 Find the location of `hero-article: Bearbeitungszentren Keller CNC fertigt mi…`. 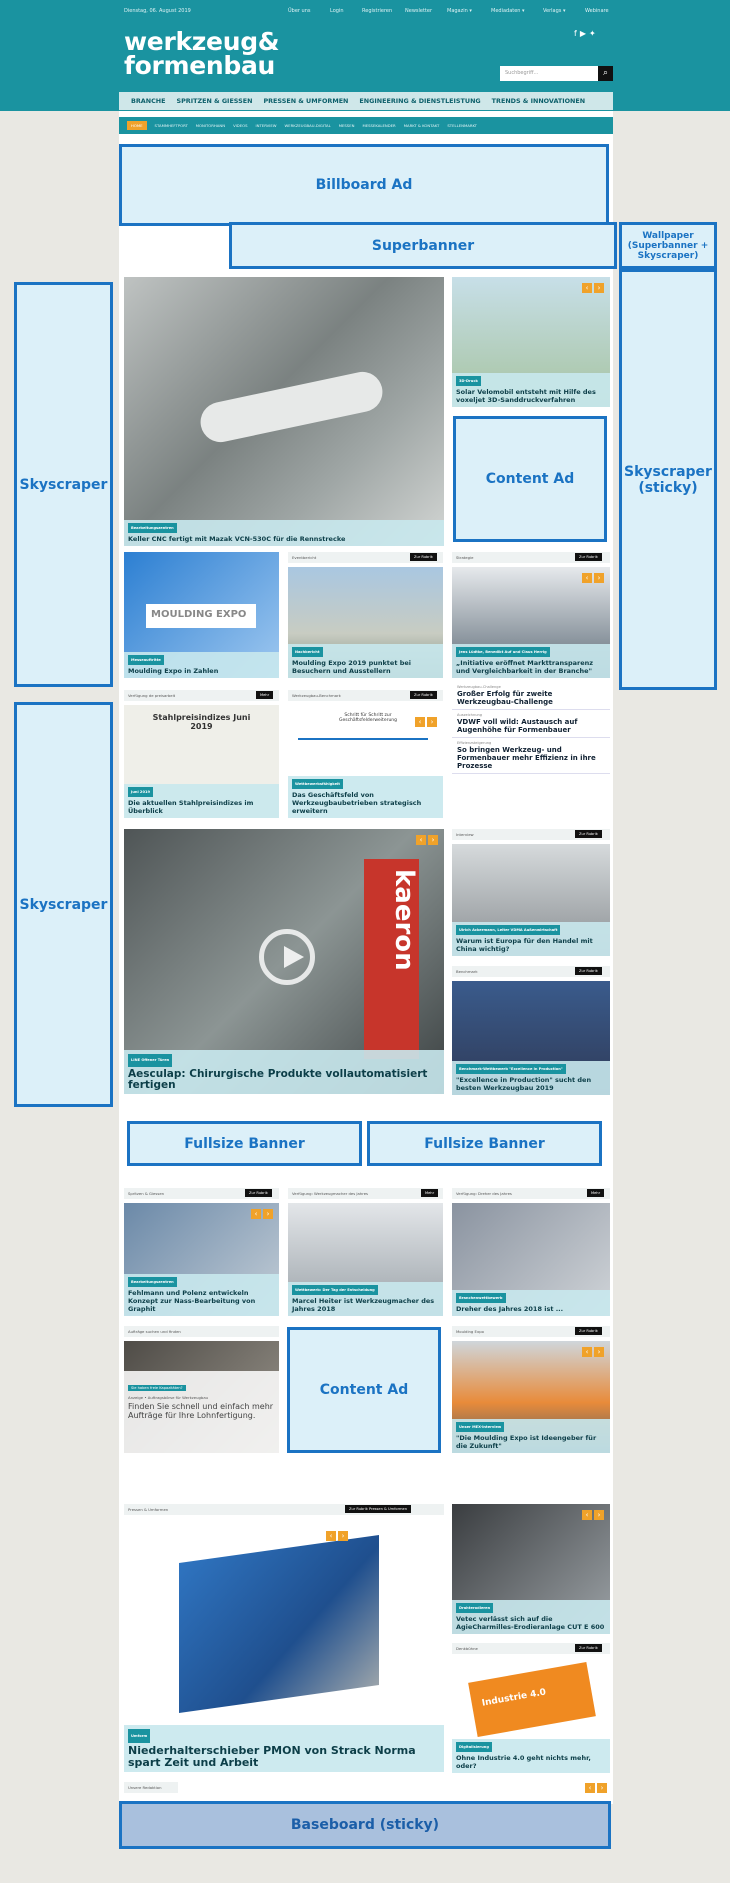

hero-article: Bearbeitungszentren Keller CNC fertigt mi… is located at coordinates (284, 411).